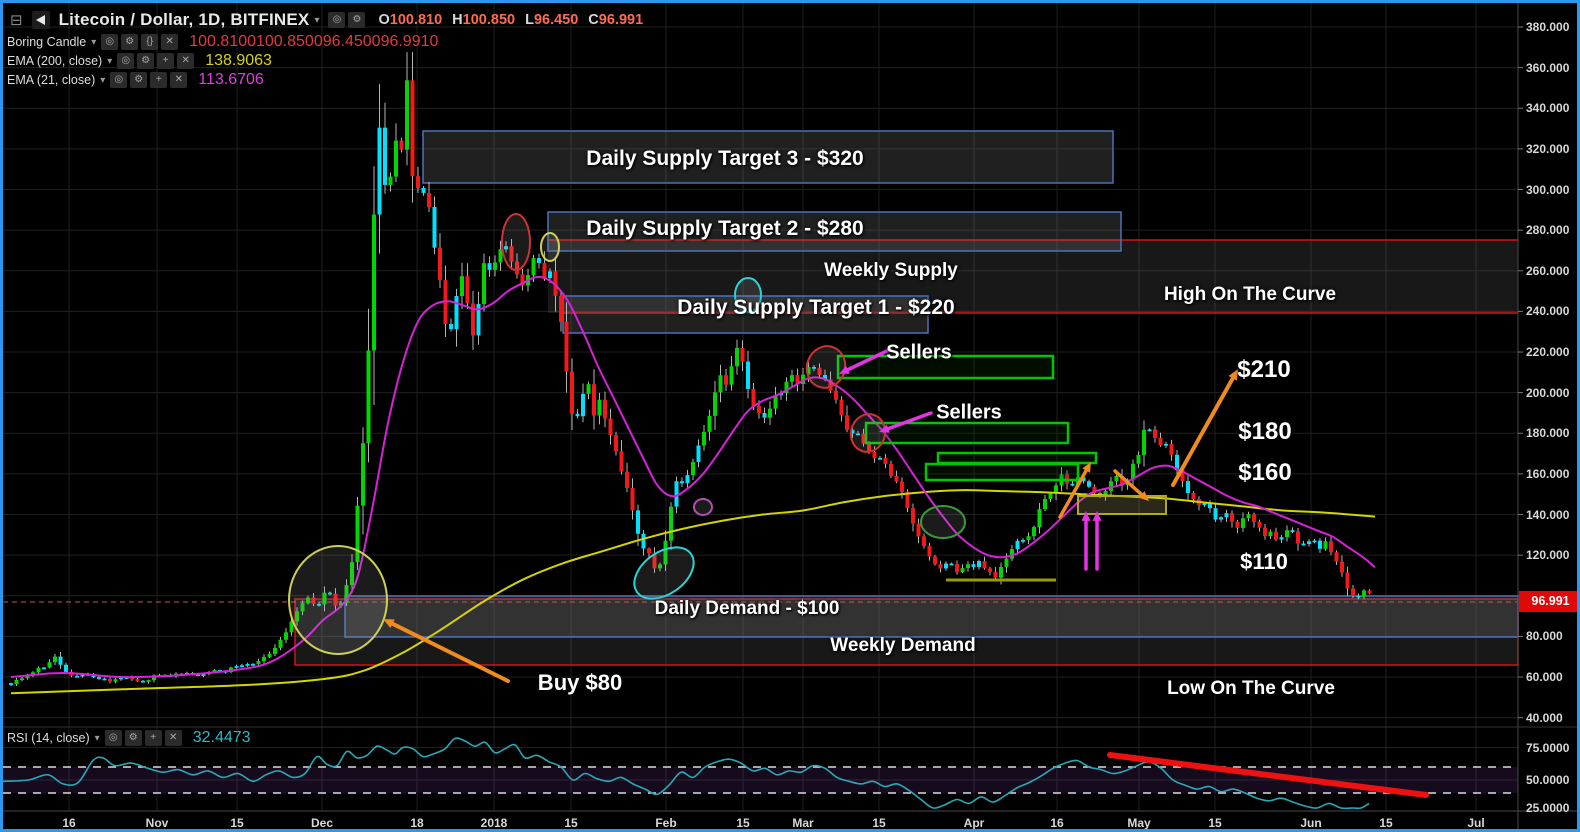 Image resolution: width=1580 pixels, height=832 pixels. I want to click on base-circle-green, so click(943, 522).